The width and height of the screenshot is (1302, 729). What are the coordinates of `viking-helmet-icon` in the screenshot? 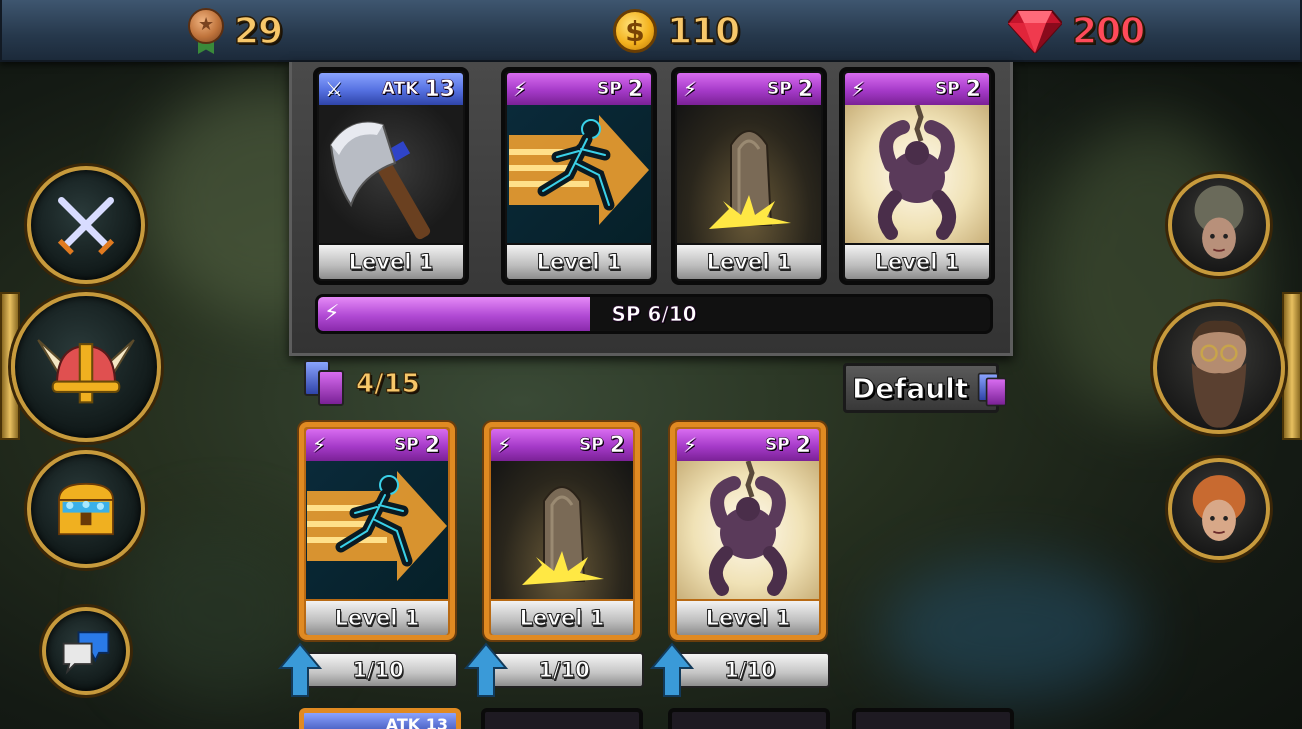 It's located at (86, 371).